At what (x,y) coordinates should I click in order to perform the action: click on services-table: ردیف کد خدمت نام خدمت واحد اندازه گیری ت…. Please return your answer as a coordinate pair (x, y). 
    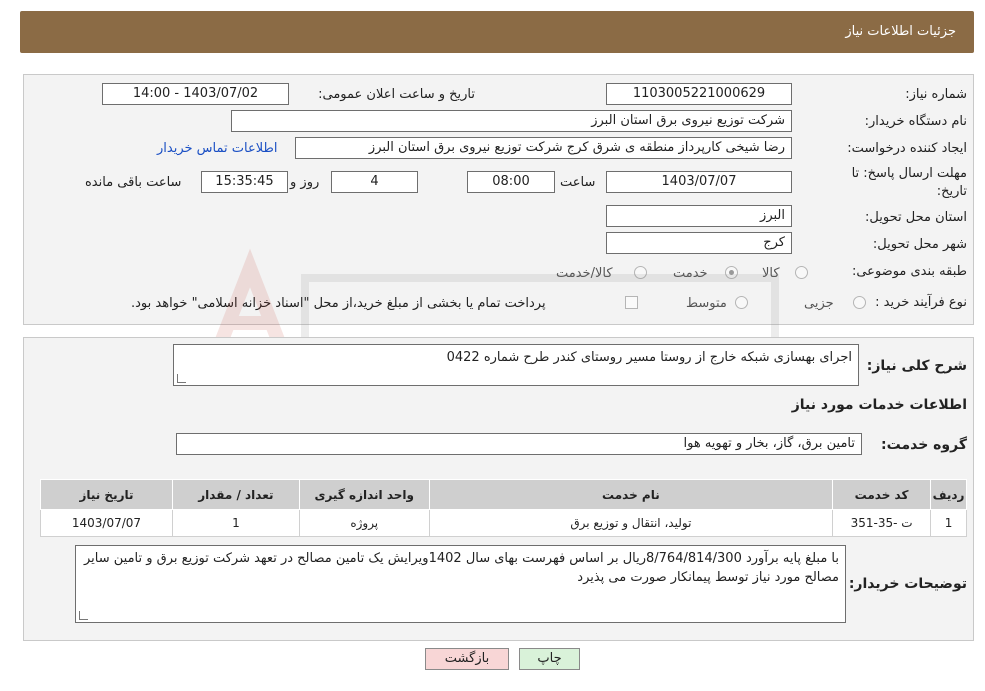
    Looking at the image, I should click on (503, 508).